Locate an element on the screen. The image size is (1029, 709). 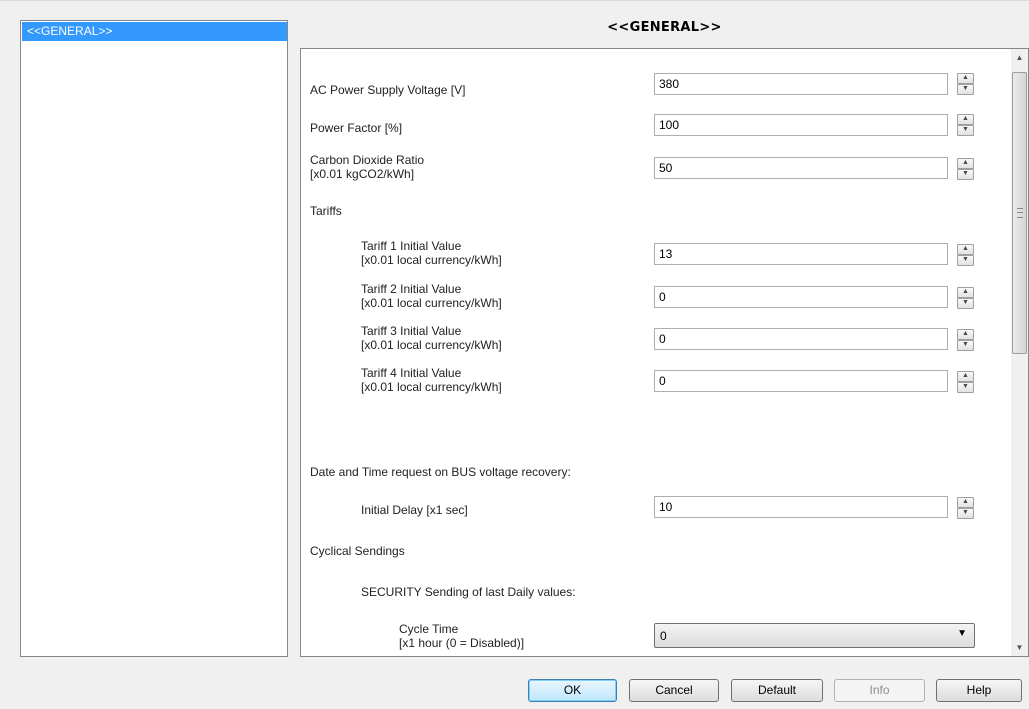
initial-delay-input is located at coordinates (797, 507).